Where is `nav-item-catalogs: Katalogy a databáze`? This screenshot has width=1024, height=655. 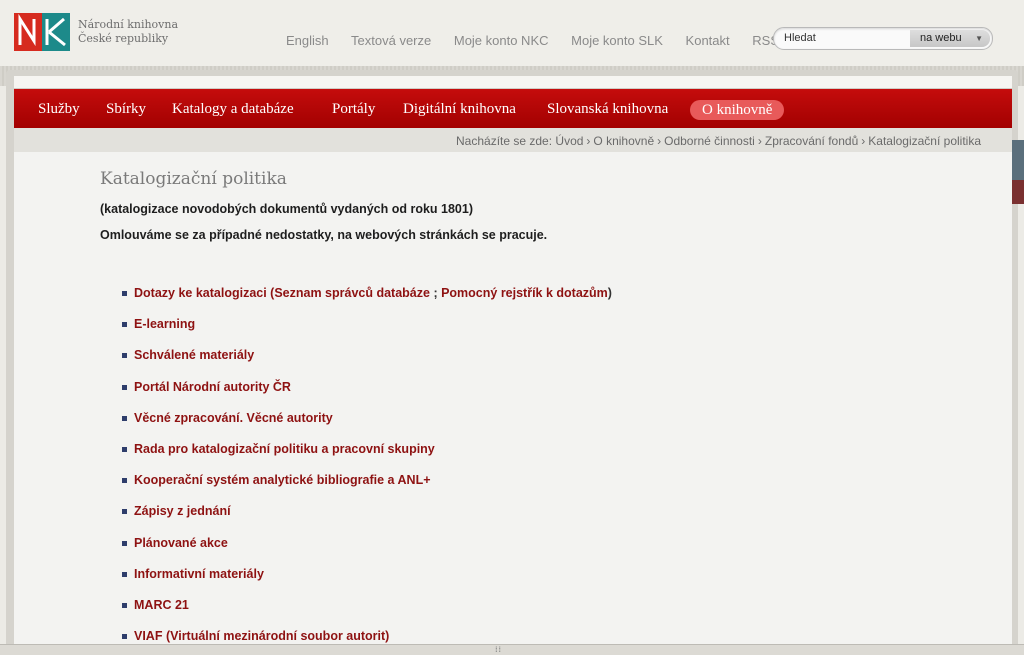
nav-item-catalogs: Katalogy a databáze is located at coordinates (233, 109).